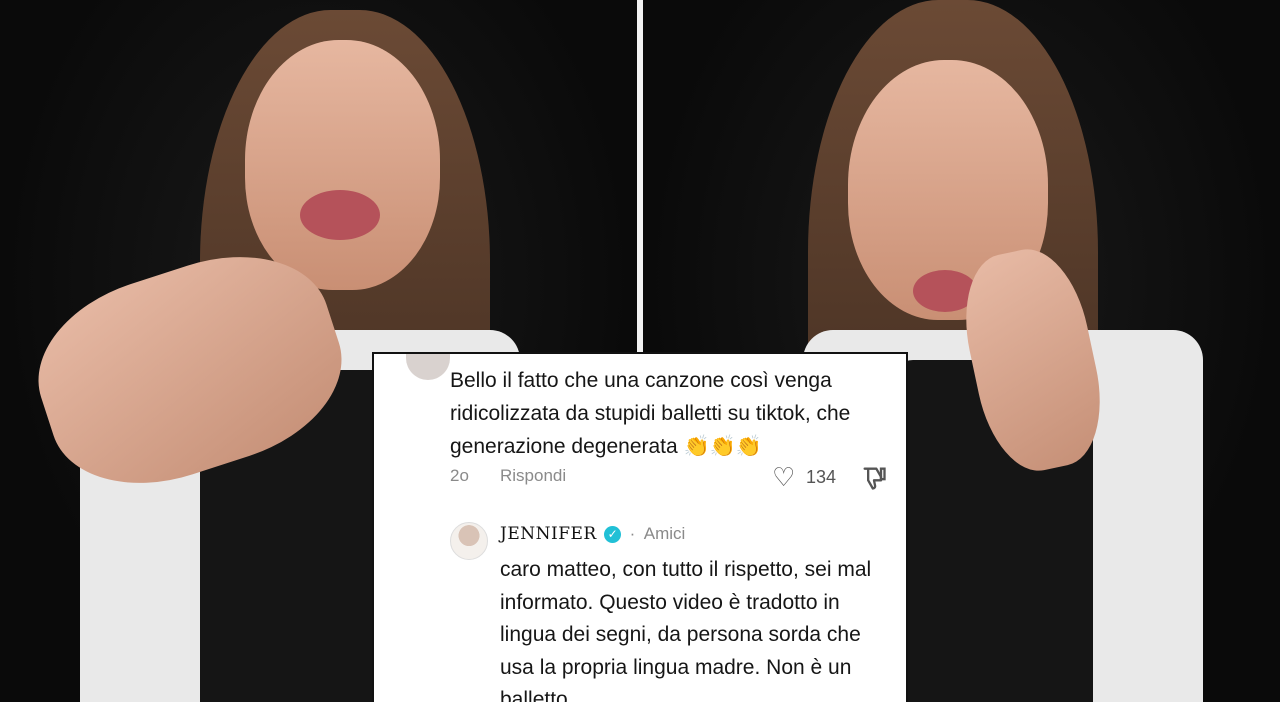  I want to click on heart-outline-icon: ♡, so click(783, 477).